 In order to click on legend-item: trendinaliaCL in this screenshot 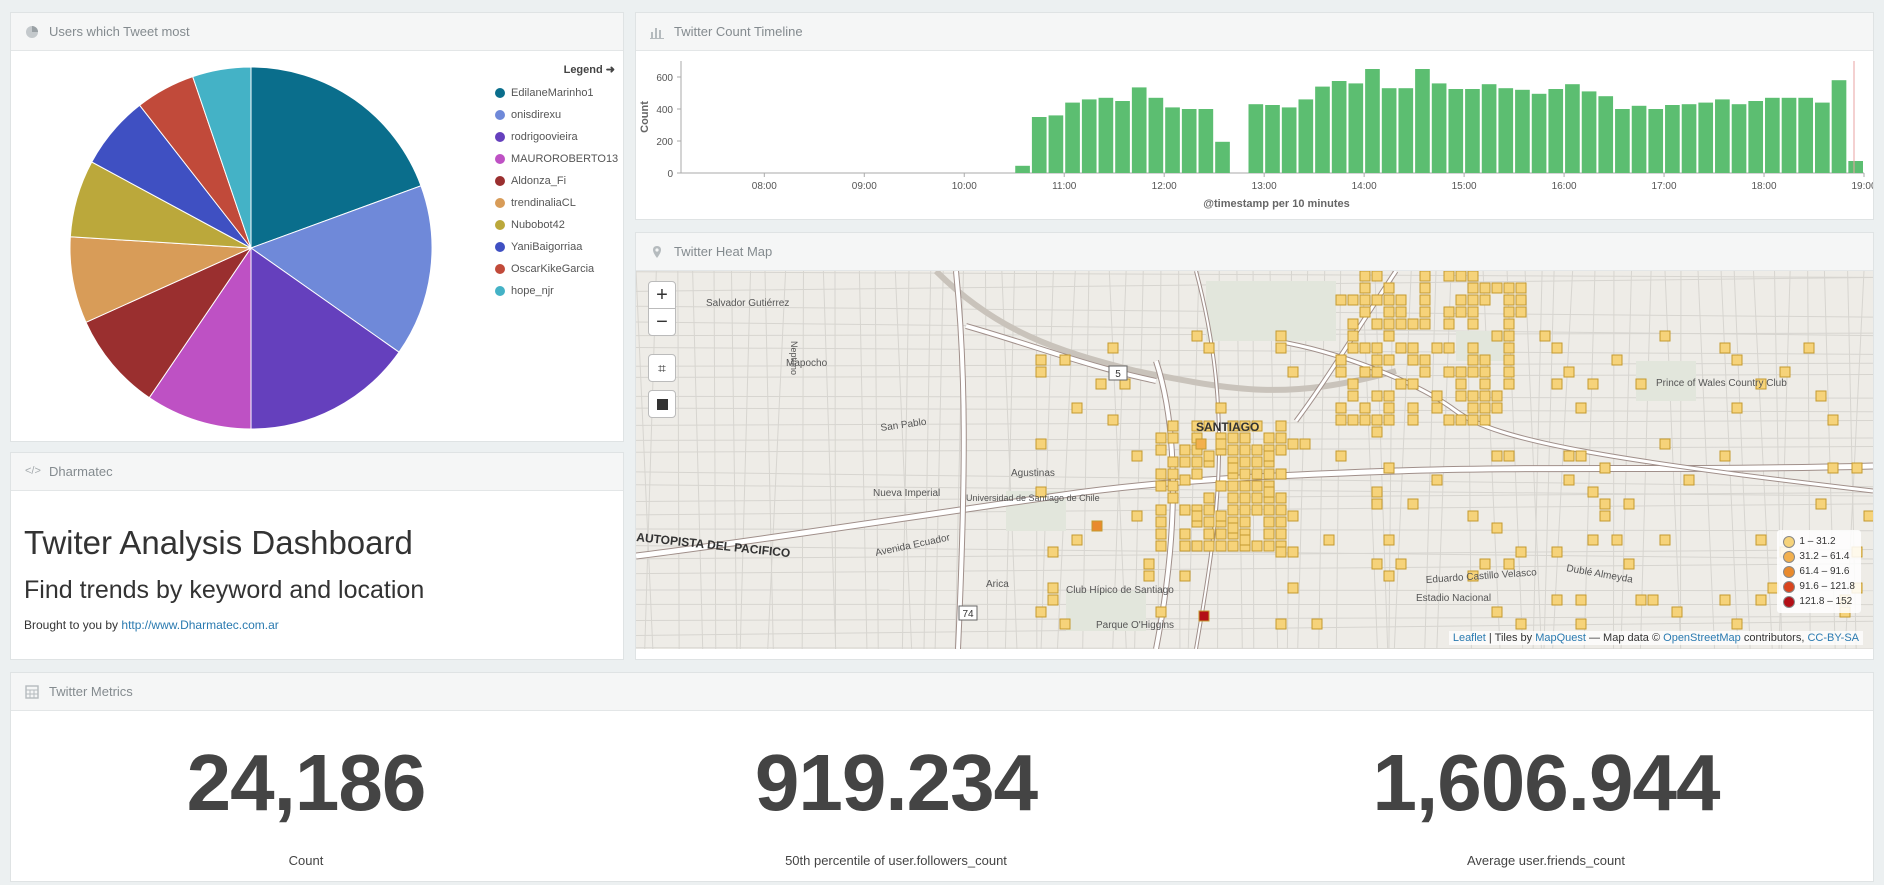, I will do `click(559, 203)`.